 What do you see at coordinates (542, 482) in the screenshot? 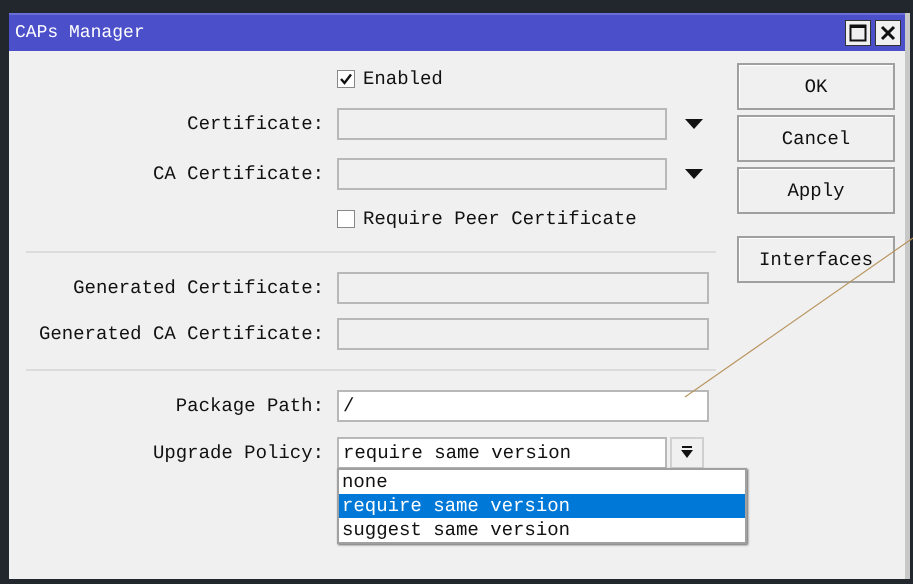
I see `dropdown-option: none` at bounding box center [542, 482].